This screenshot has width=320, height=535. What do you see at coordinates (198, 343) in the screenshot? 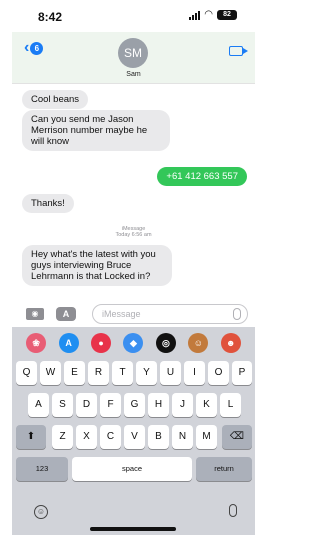
I see `memoji-app-icon: ☺` at bounding box center [198, 343].